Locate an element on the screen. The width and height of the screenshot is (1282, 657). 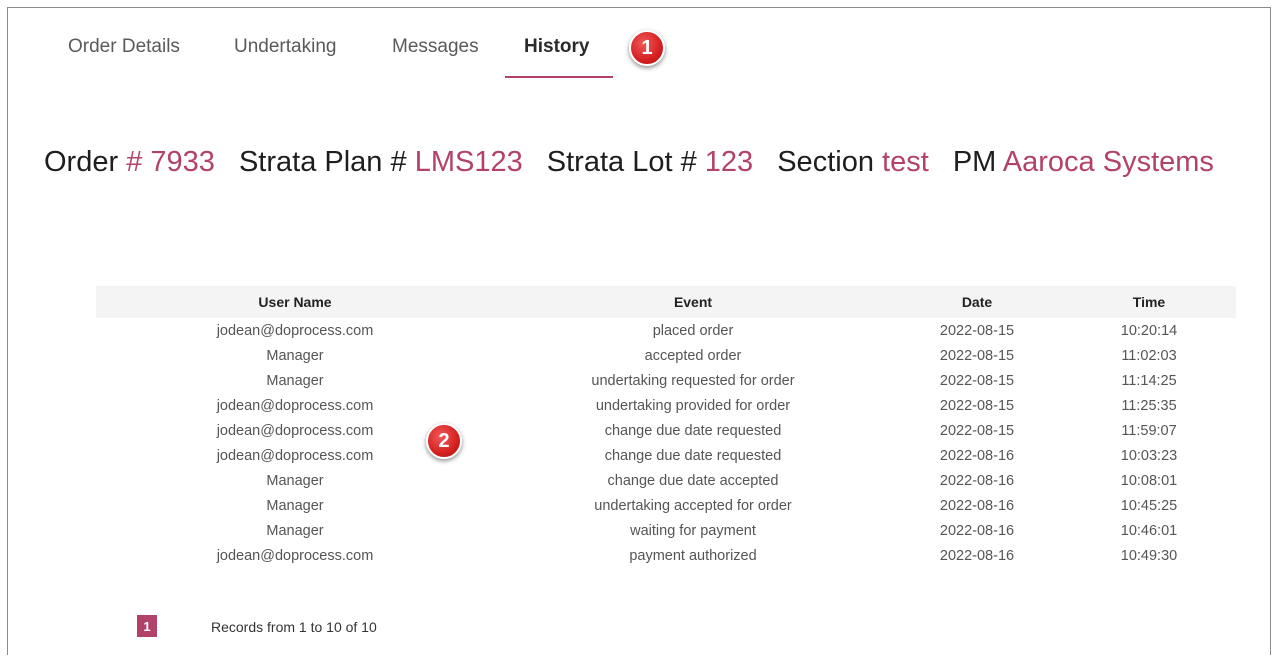
cell-event: placed order is located at coordinates (693, 330).